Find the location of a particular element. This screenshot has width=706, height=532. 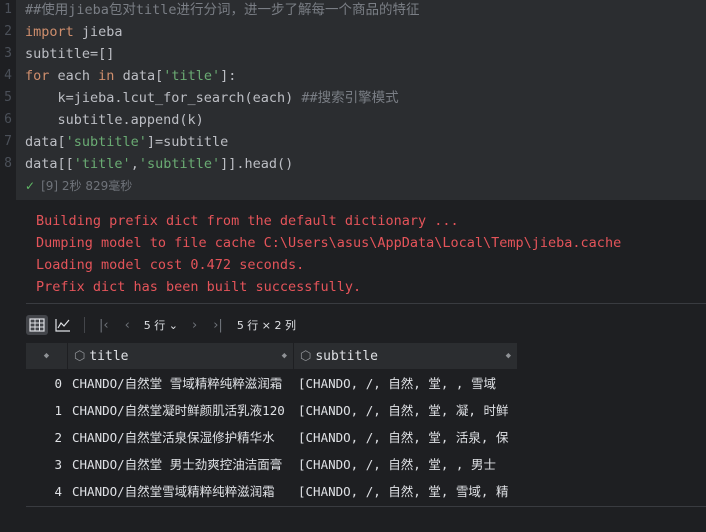

row-index: 4 is located at coordinates (58, 491).